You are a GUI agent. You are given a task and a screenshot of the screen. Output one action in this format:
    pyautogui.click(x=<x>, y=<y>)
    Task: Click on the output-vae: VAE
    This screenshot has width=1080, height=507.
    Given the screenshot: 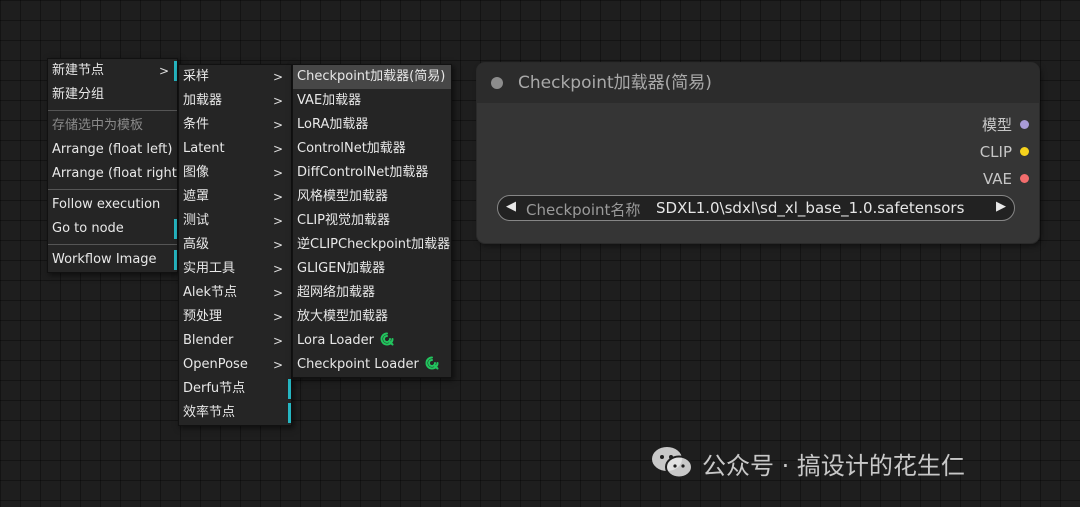 What is the action you would take?
    pyautogui.click(x=1006, y=179)
    